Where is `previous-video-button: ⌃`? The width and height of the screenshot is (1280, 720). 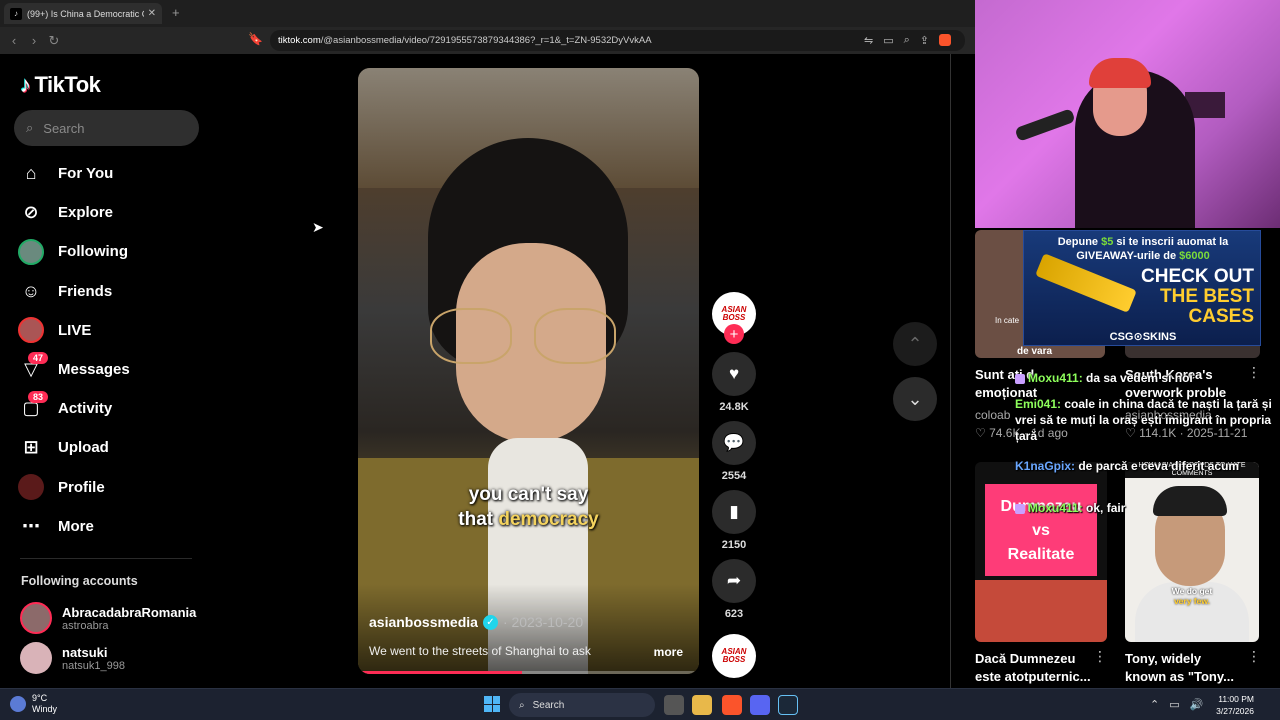 previous-video-button: ⌃ is located at coordinates (915, 344).